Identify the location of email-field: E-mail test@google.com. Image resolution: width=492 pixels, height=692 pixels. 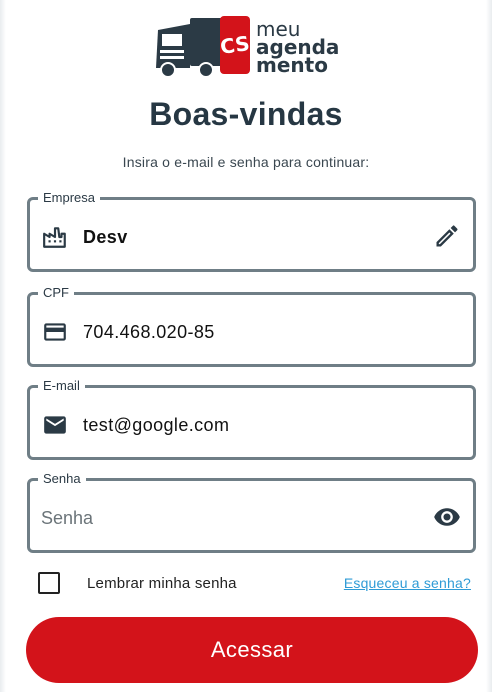
(251, 419).